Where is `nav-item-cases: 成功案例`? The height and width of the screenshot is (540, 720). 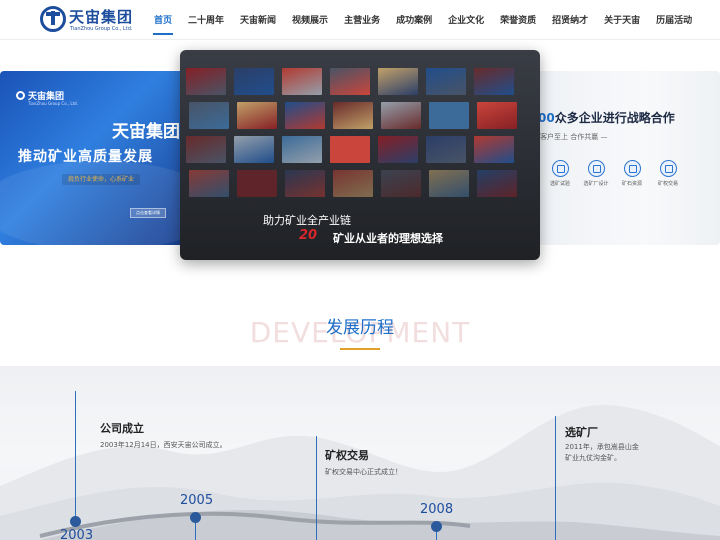 nav-item-cases: 成功案例 is located at coordinates (414, 20).